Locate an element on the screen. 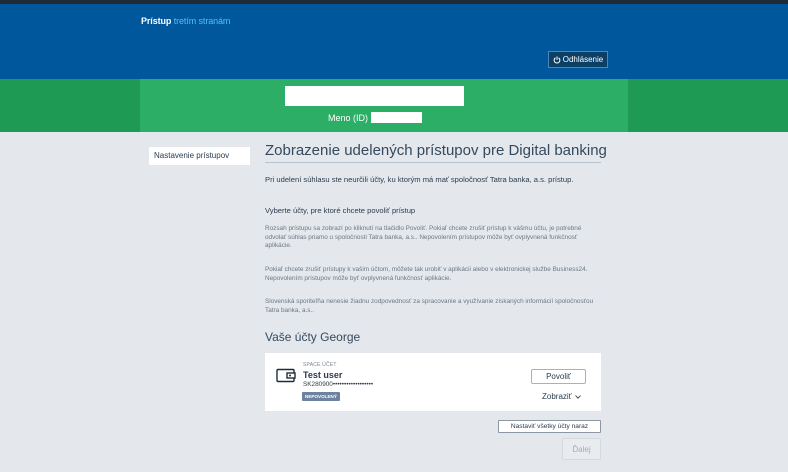 Image resolution: width=788 pixels, height=472 pixels. brand-main: Prístup is located at coordinates (156, 21).